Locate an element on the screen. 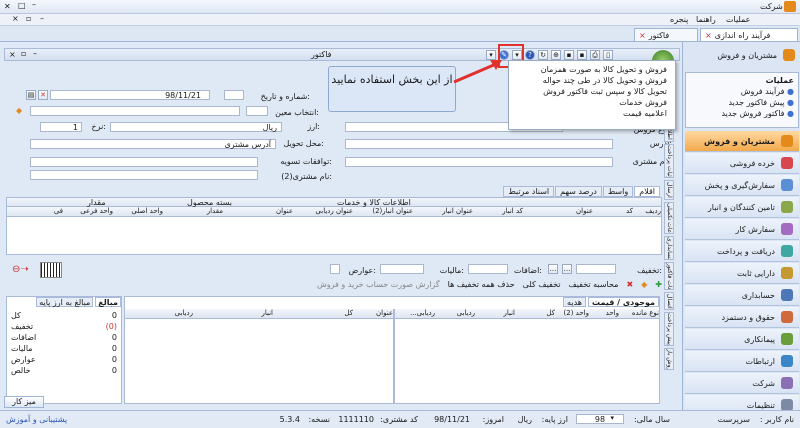 The image size is (800, 428). col-row: ردیف is located at coordinates (647, 211).